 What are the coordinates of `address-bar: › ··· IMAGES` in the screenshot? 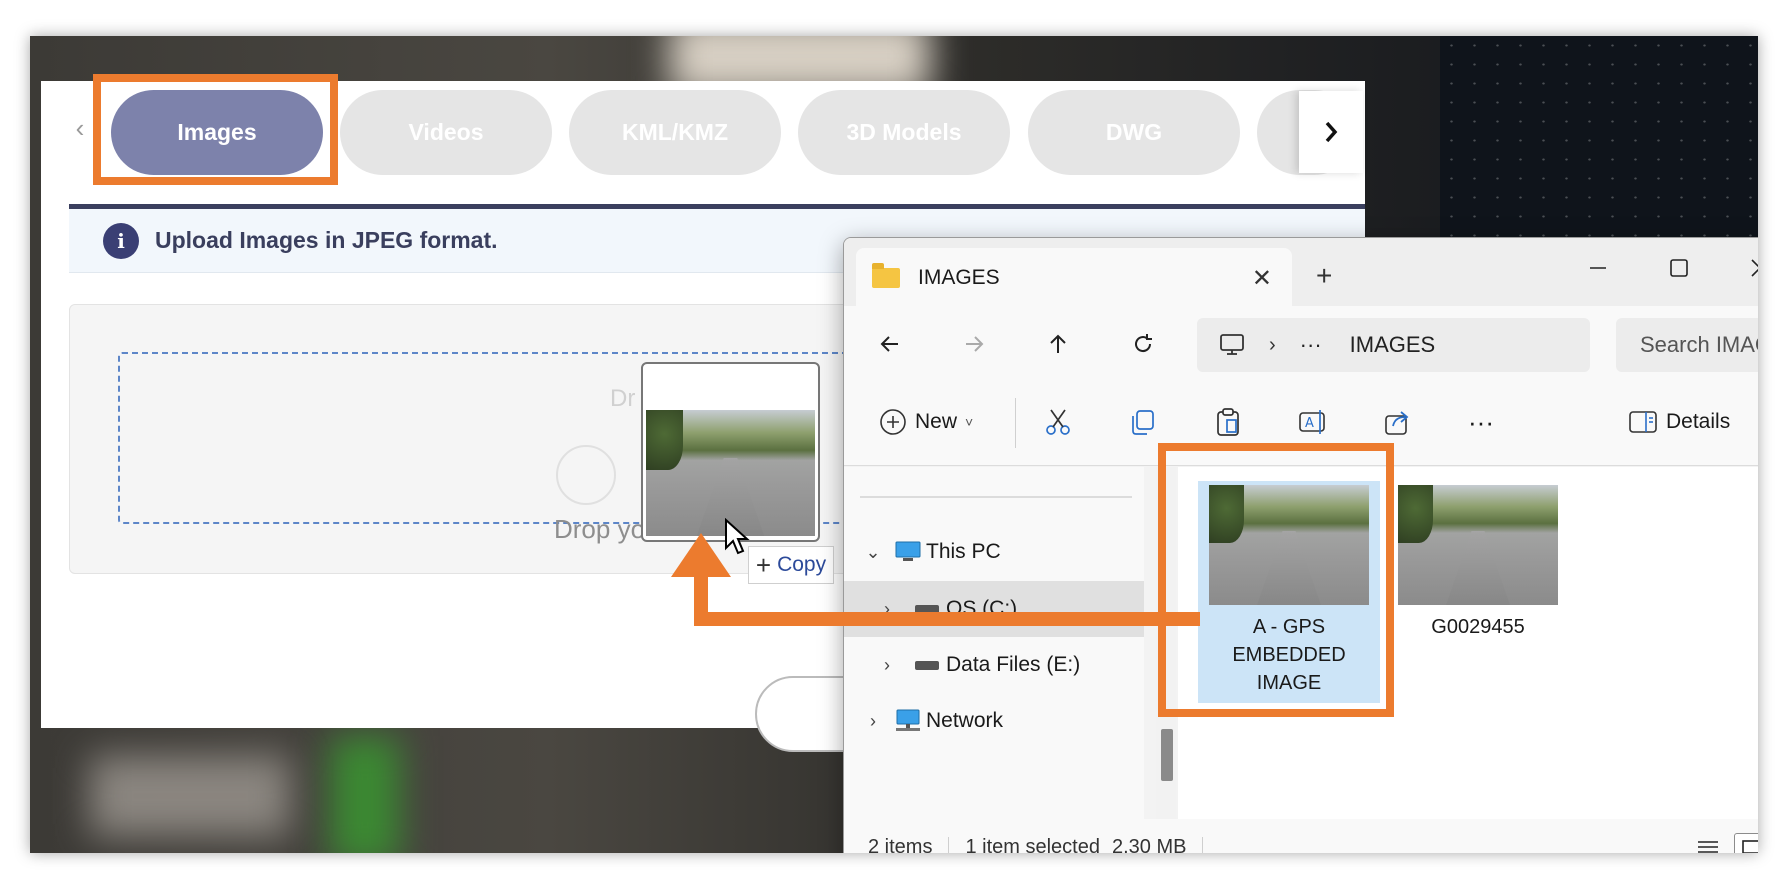 It's located at (1393, 345).